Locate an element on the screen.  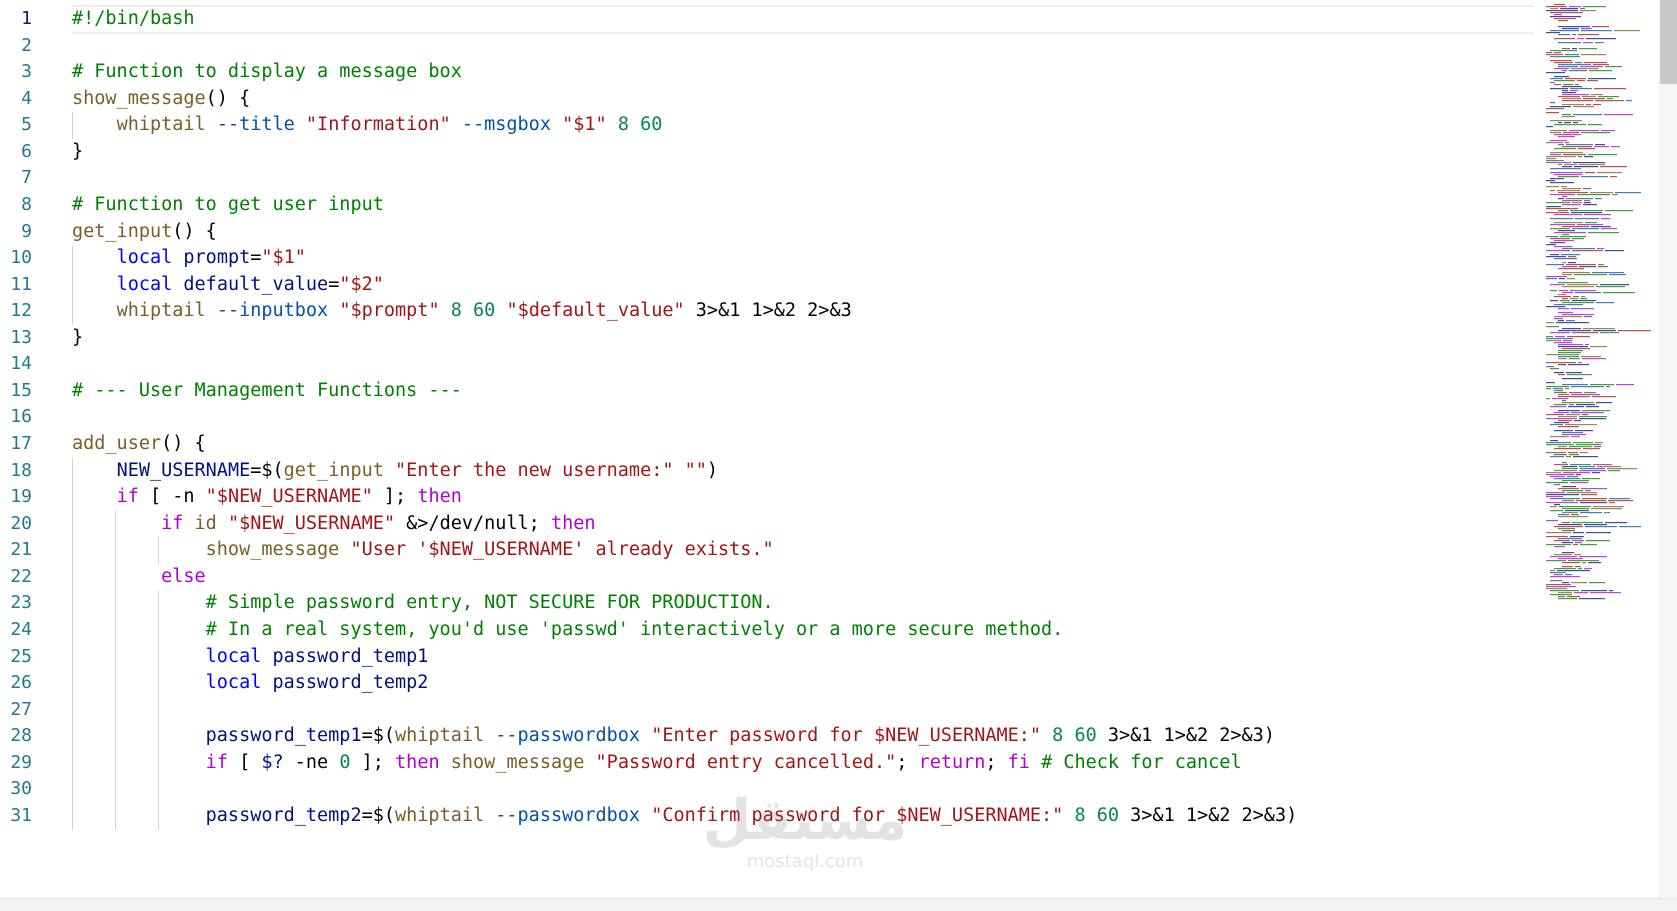
vertical-scrollbar-thumb is located at coordinates (1668, 42).